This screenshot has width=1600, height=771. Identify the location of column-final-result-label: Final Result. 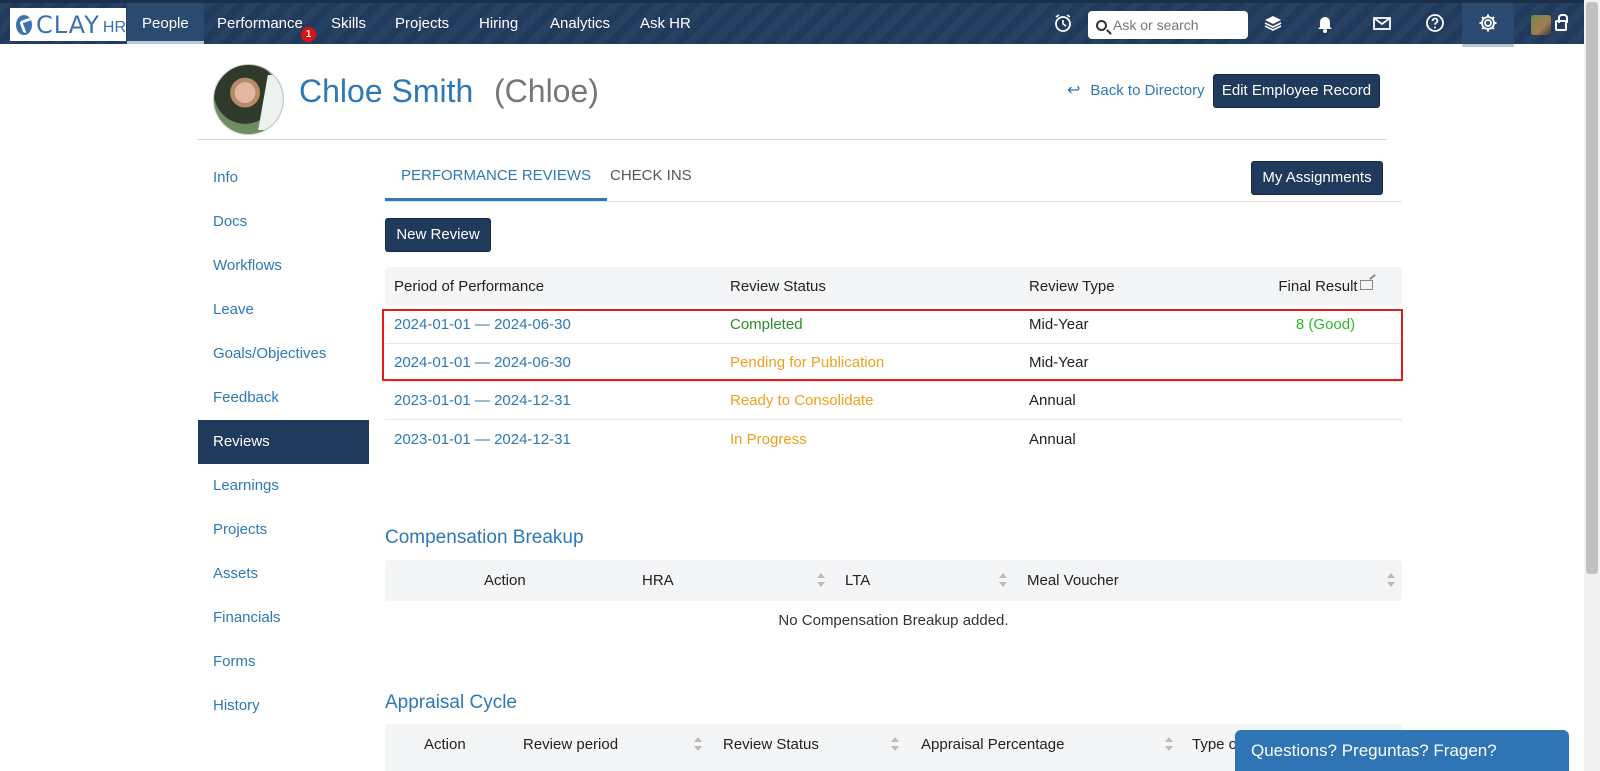
(1318, 286).